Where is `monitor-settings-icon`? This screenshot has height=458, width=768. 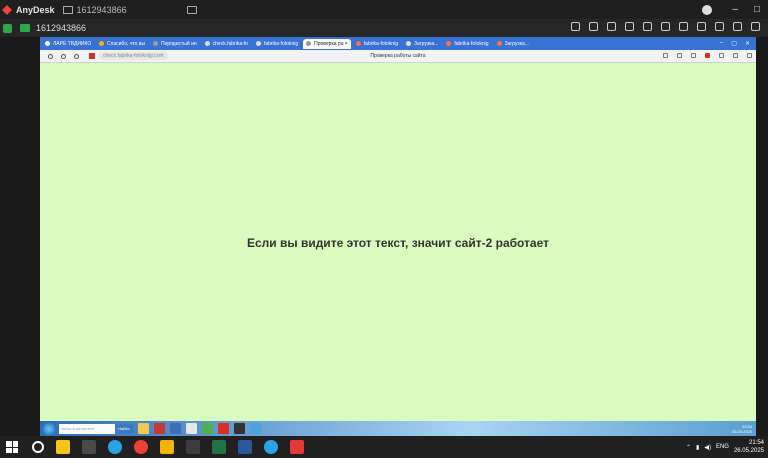
monitor-settings-icon is located at coordinates (683, 26).